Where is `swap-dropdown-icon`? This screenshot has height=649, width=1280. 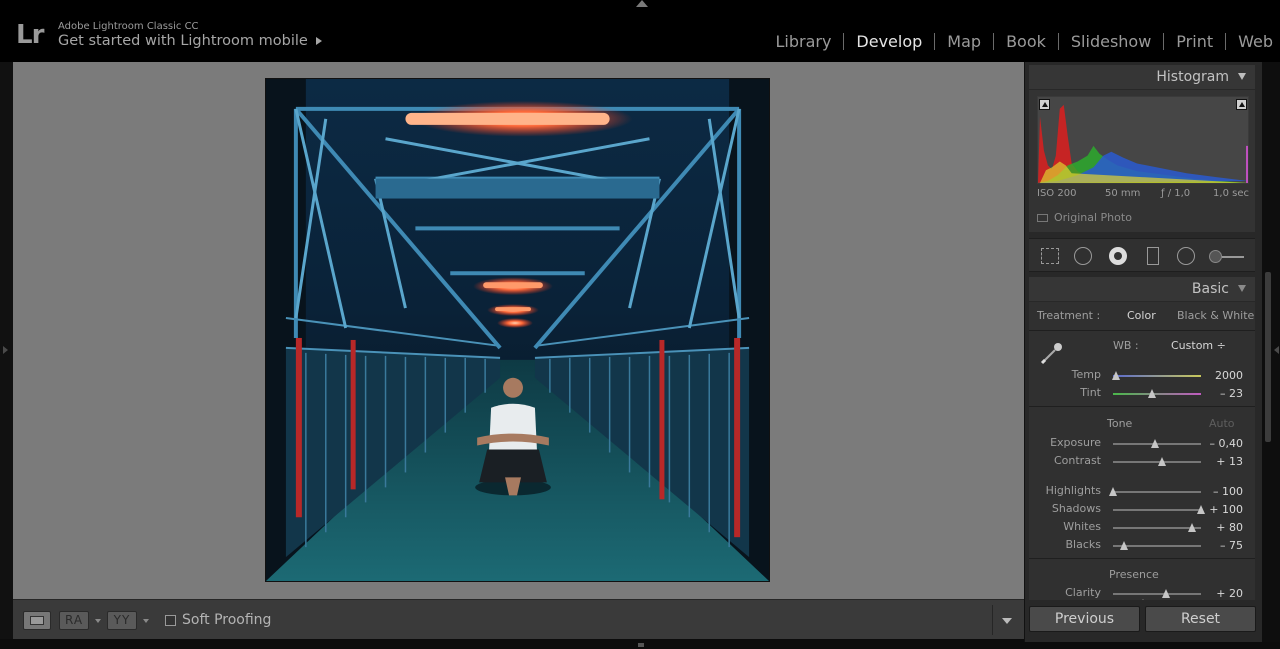 swap-dropdown-icon is located at coordinates (146, 621).